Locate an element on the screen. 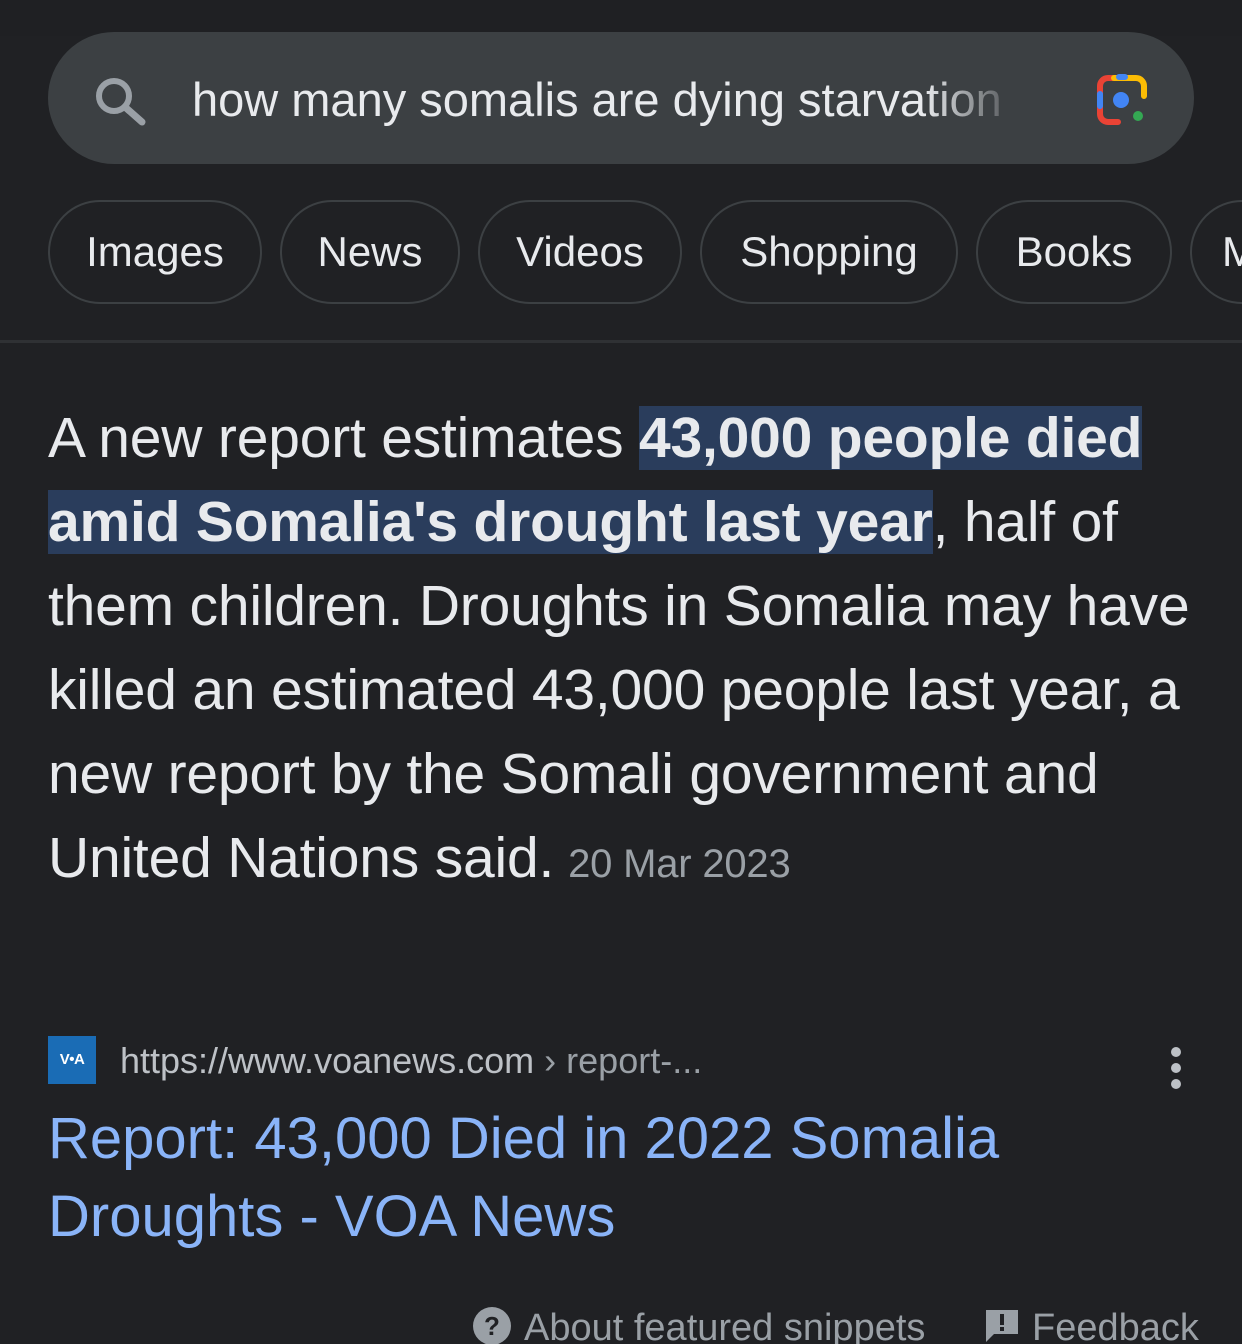 The height and width of the screenshot is (1344, 1242). top-strip is located at coordinates (621, 18).